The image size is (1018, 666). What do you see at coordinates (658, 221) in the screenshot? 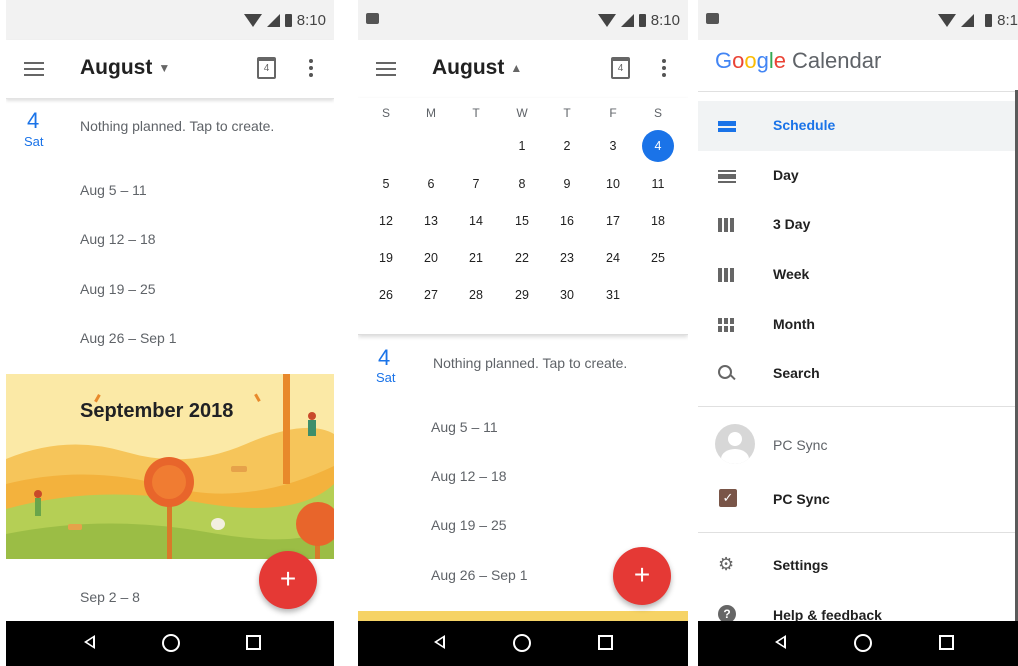
I see `calendar-day: 18` at bounding box center [658, 221].